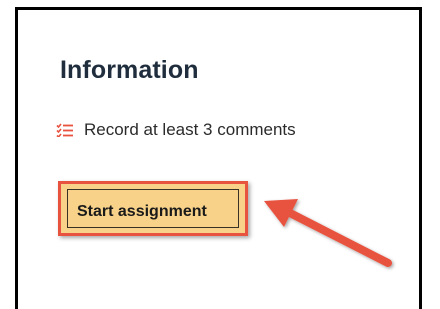  I want to click on panel-title: Information, so click(129, 70).